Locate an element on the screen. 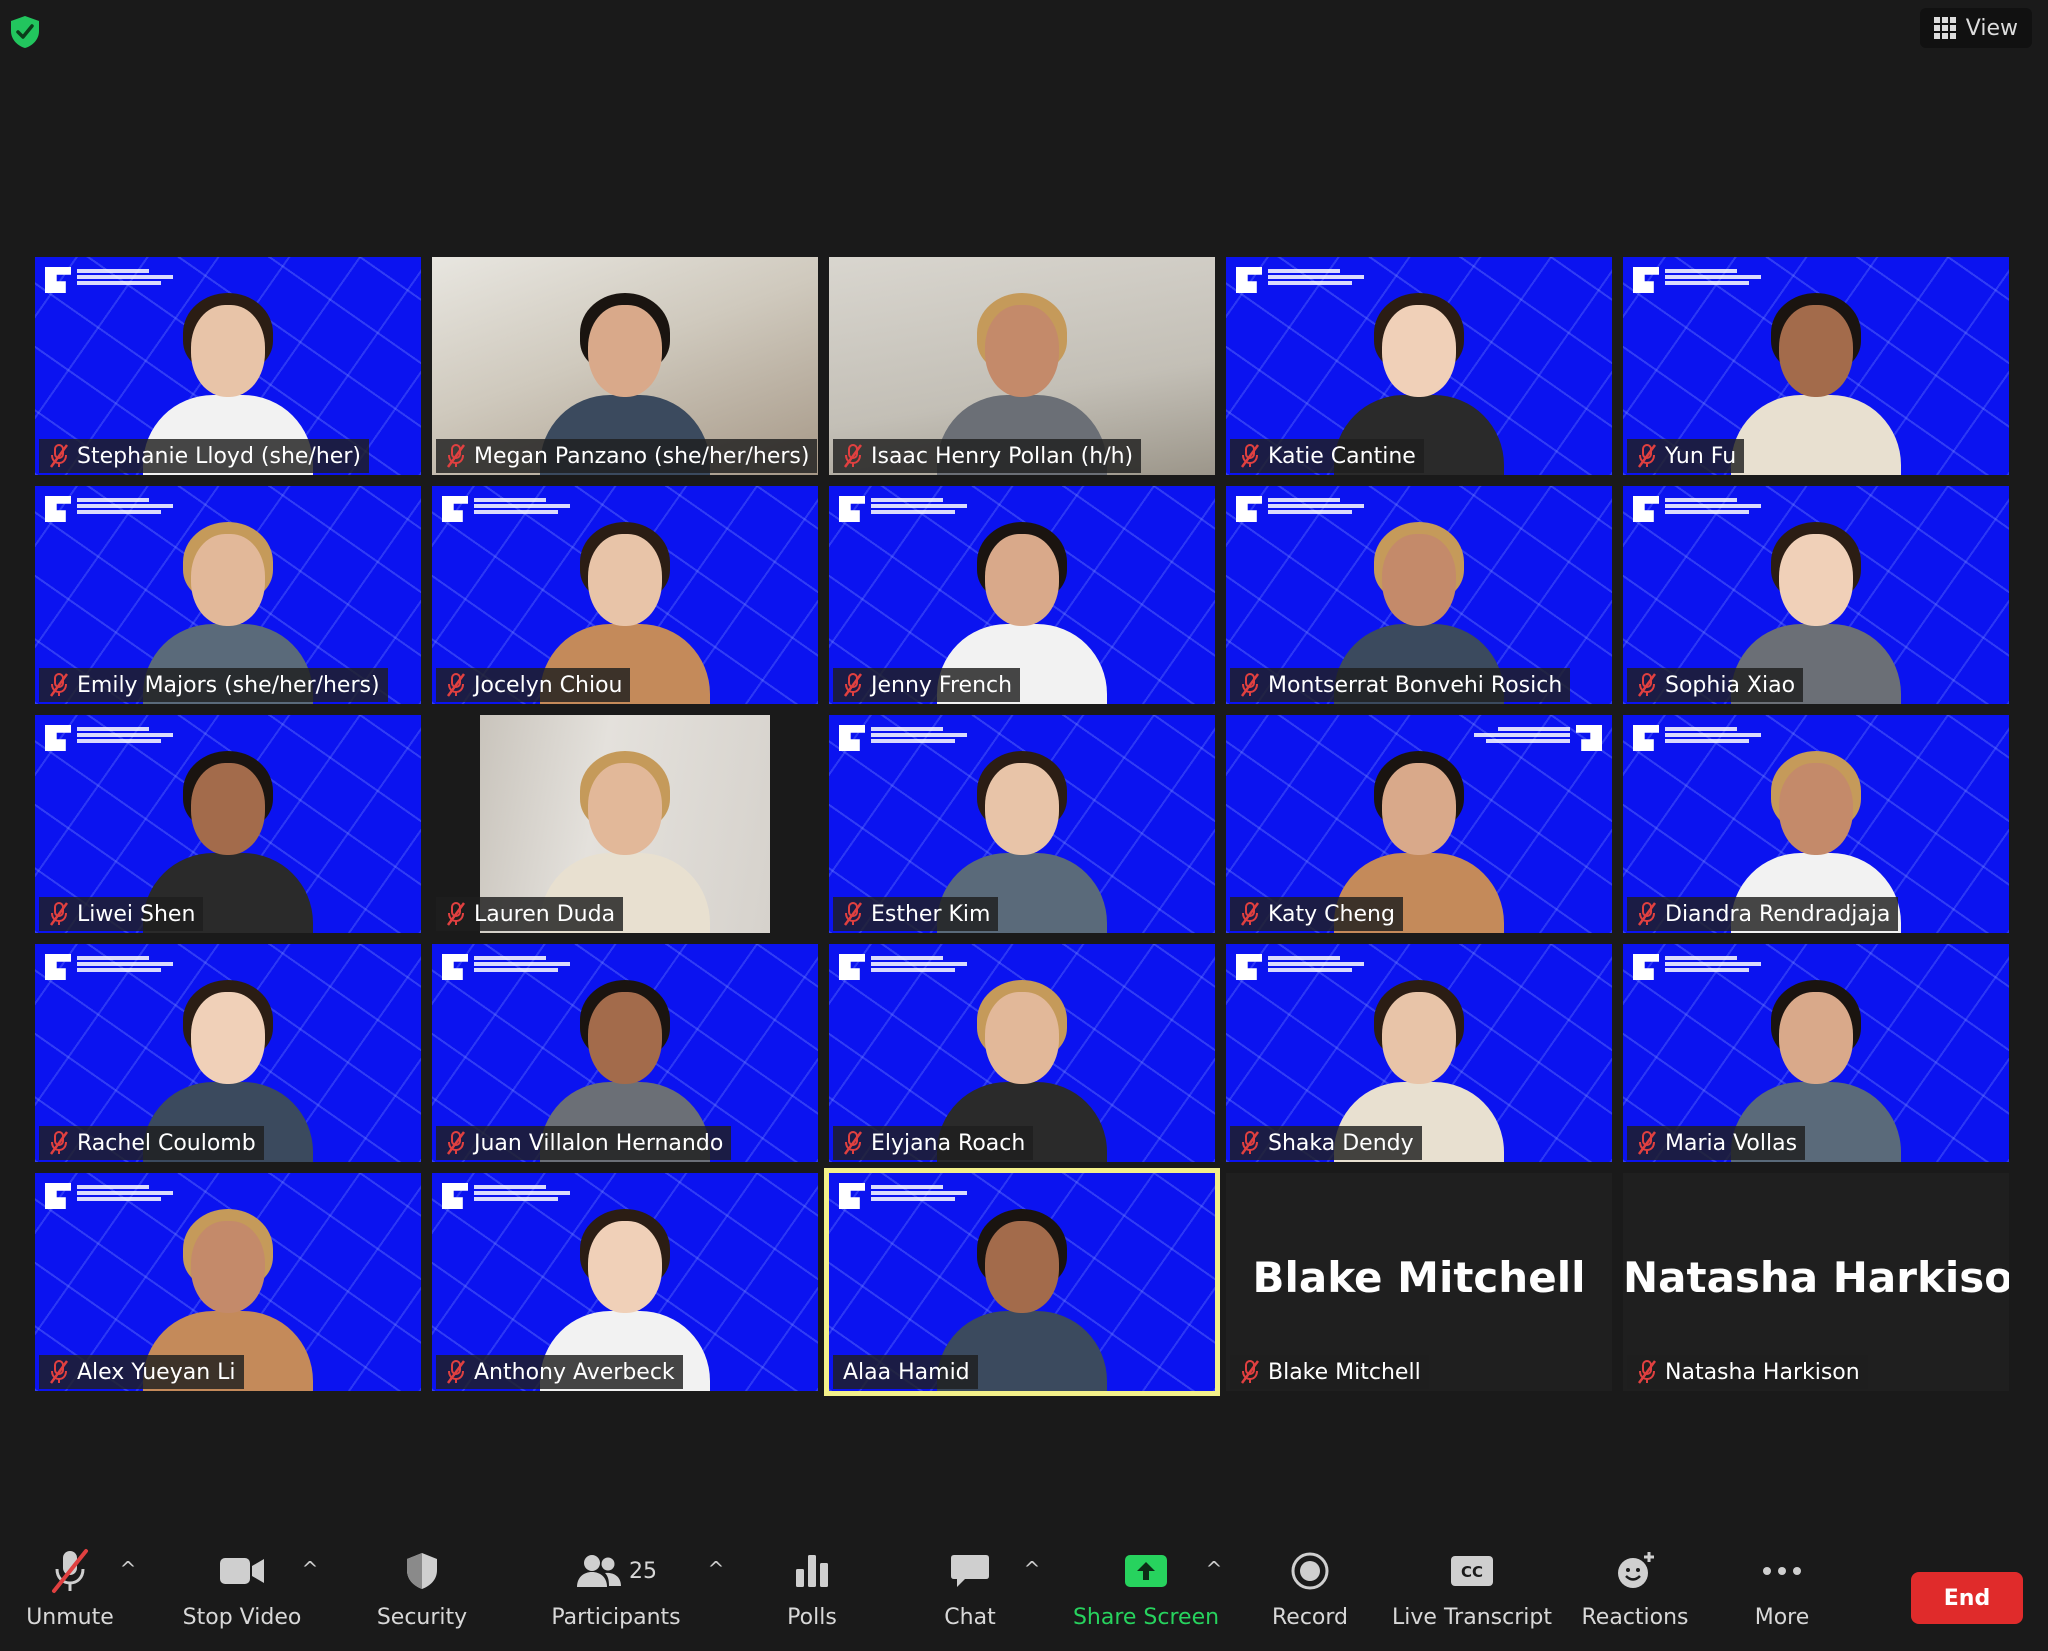 The image size is (2048, 1651). share-options-chevron-icon: ^ is located at coordinates (1214, 1569).